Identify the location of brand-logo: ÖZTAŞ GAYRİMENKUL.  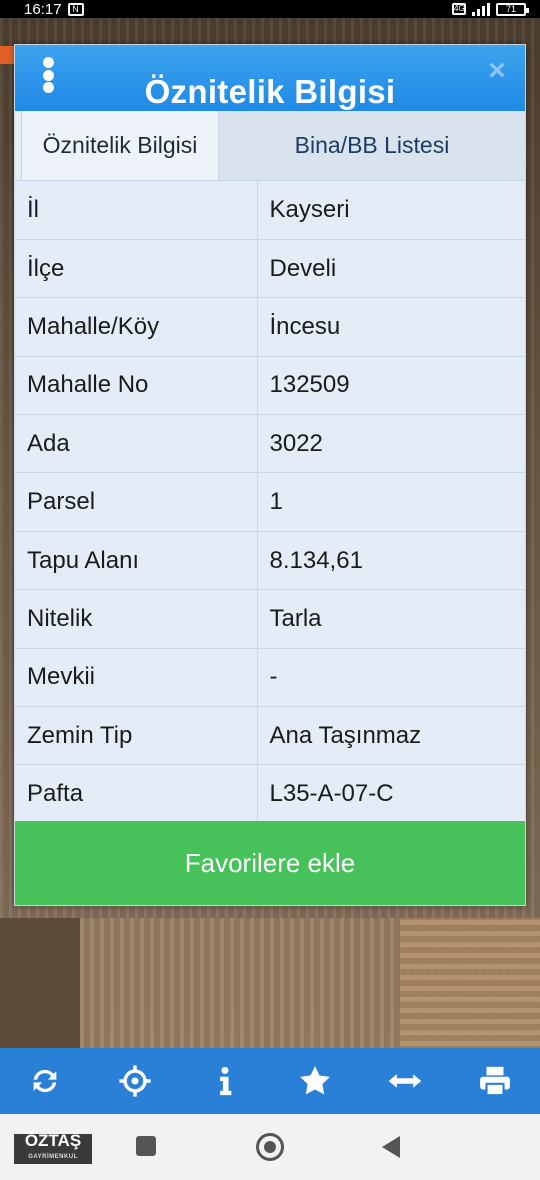
(53, 1147).